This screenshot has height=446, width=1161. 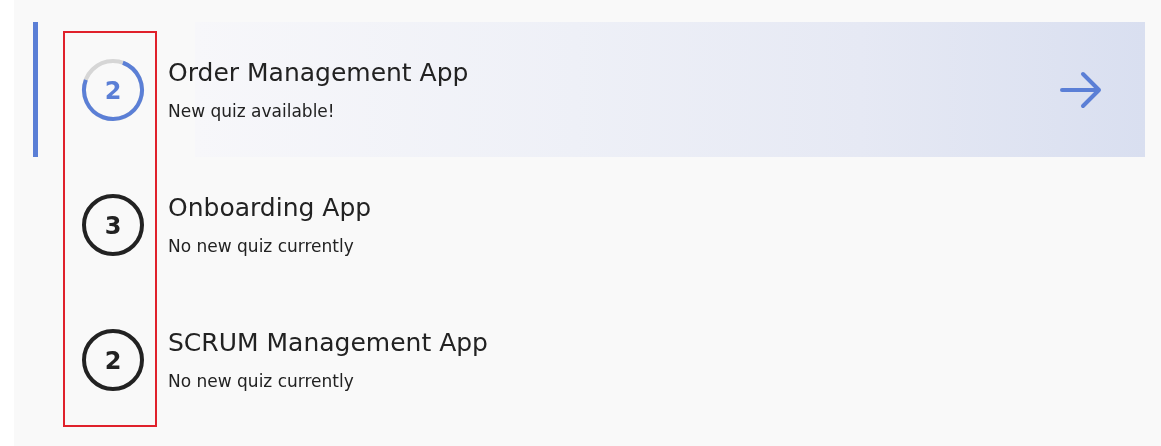 What do you see at coordinates (318, 72) in the screenshot?
I see `app-title: Order Management App` at bounding box center [318, 72].